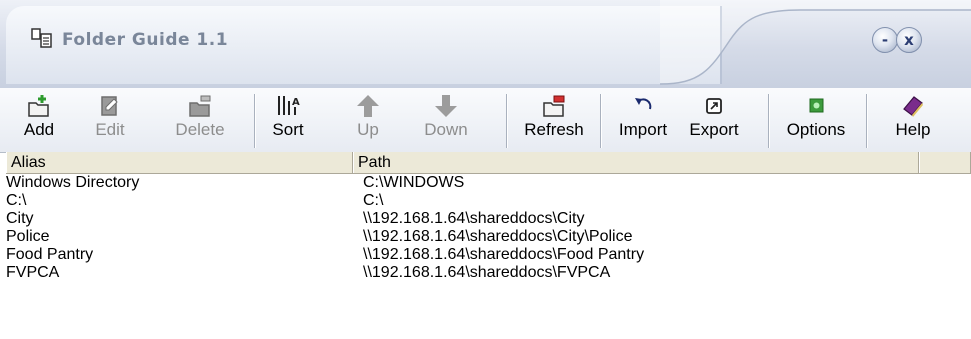 The image size is (971, 339). Describe the element at coordinates (289, 105) in the screenshot. I see `sort-icon: A` at that location.